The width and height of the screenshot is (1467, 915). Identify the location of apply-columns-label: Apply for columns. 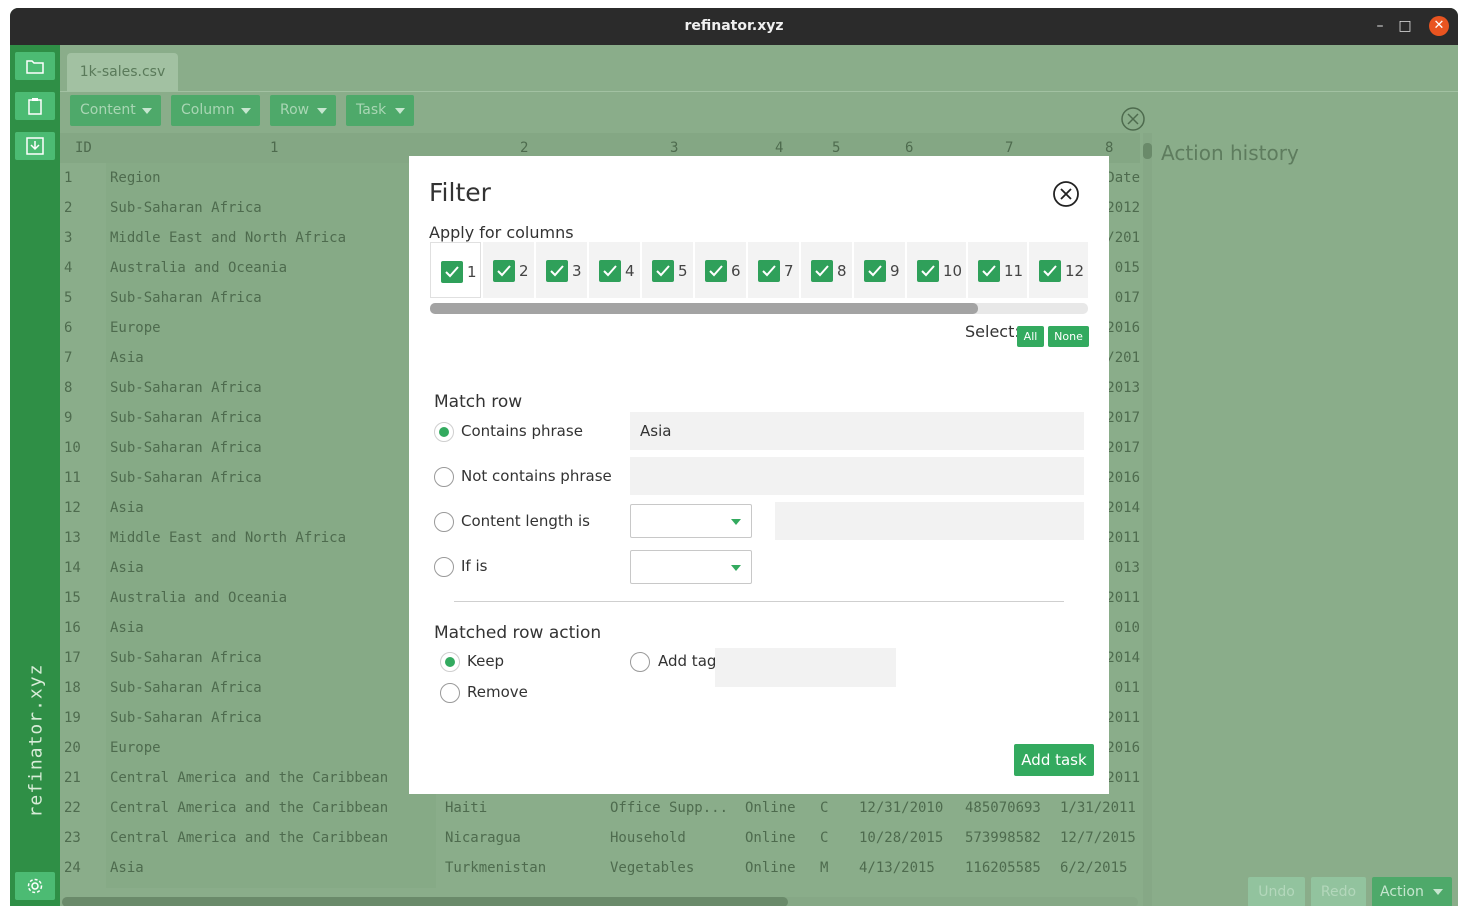
(501, 232).